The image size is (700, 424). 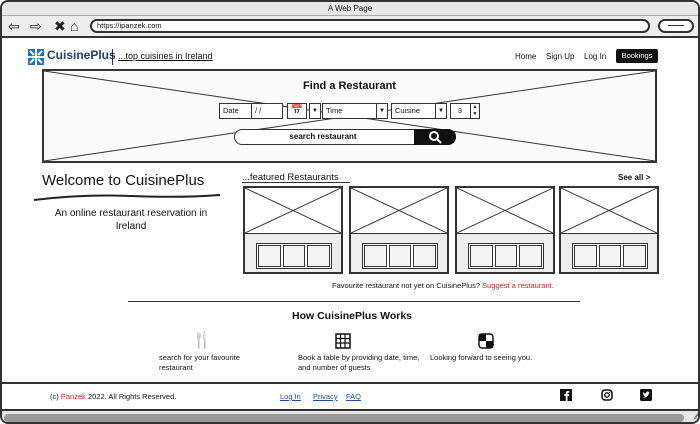 I want to click on date-input: / /, so click(x=267, y=111).